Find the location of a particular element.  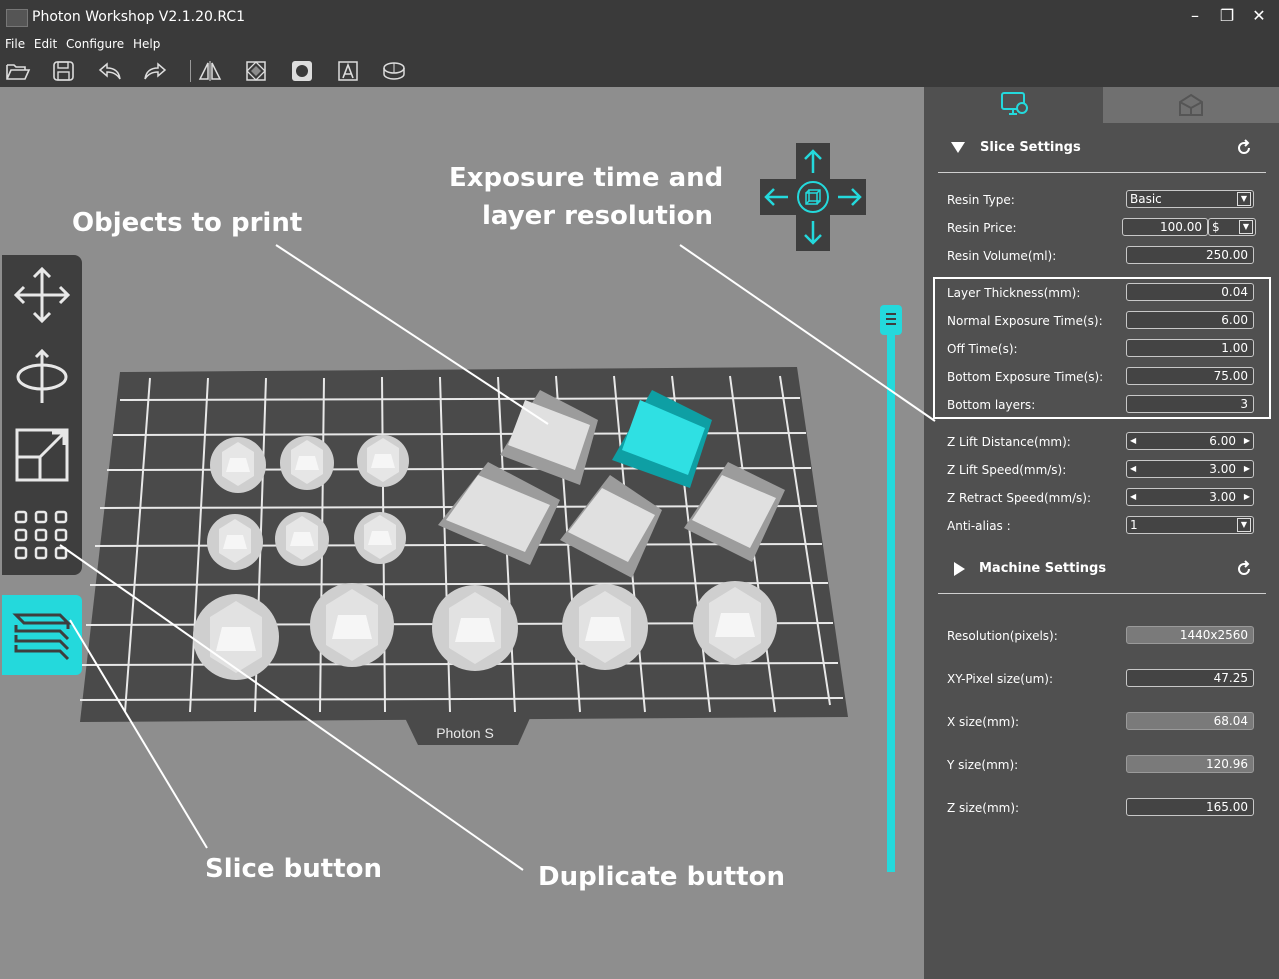

x-size-value: 68.04 is located at coordinates (1190, 721).